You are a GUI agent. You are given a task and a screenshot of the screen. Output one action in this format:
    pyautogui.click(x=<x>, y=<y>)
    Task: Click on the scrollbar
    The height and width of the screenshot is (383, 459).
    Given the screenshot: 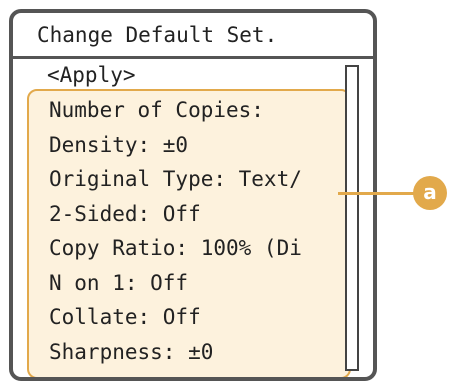 What is the action you would take?
    pyautogui.click(x=352, y=218)
    